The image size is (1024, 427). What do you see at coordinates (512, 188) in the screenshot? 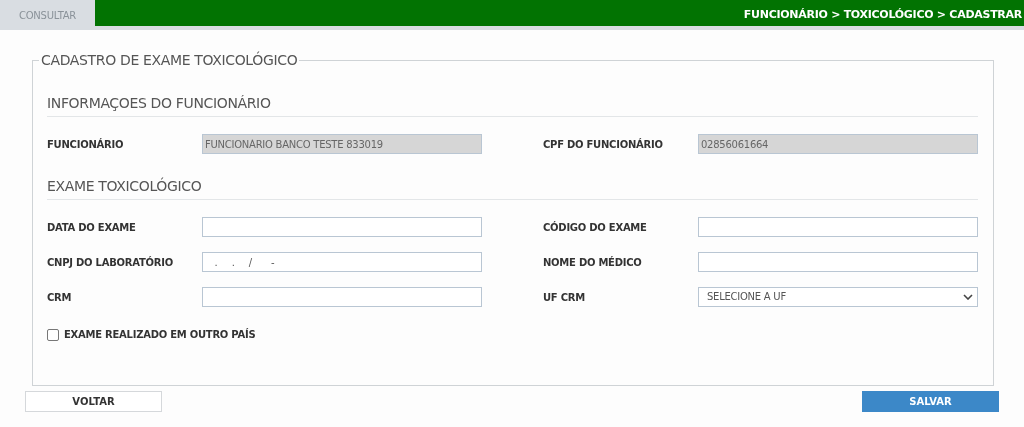
I see `section-heading: EXAME TOXICOLÓGICO` at bounding box center [512, 188].